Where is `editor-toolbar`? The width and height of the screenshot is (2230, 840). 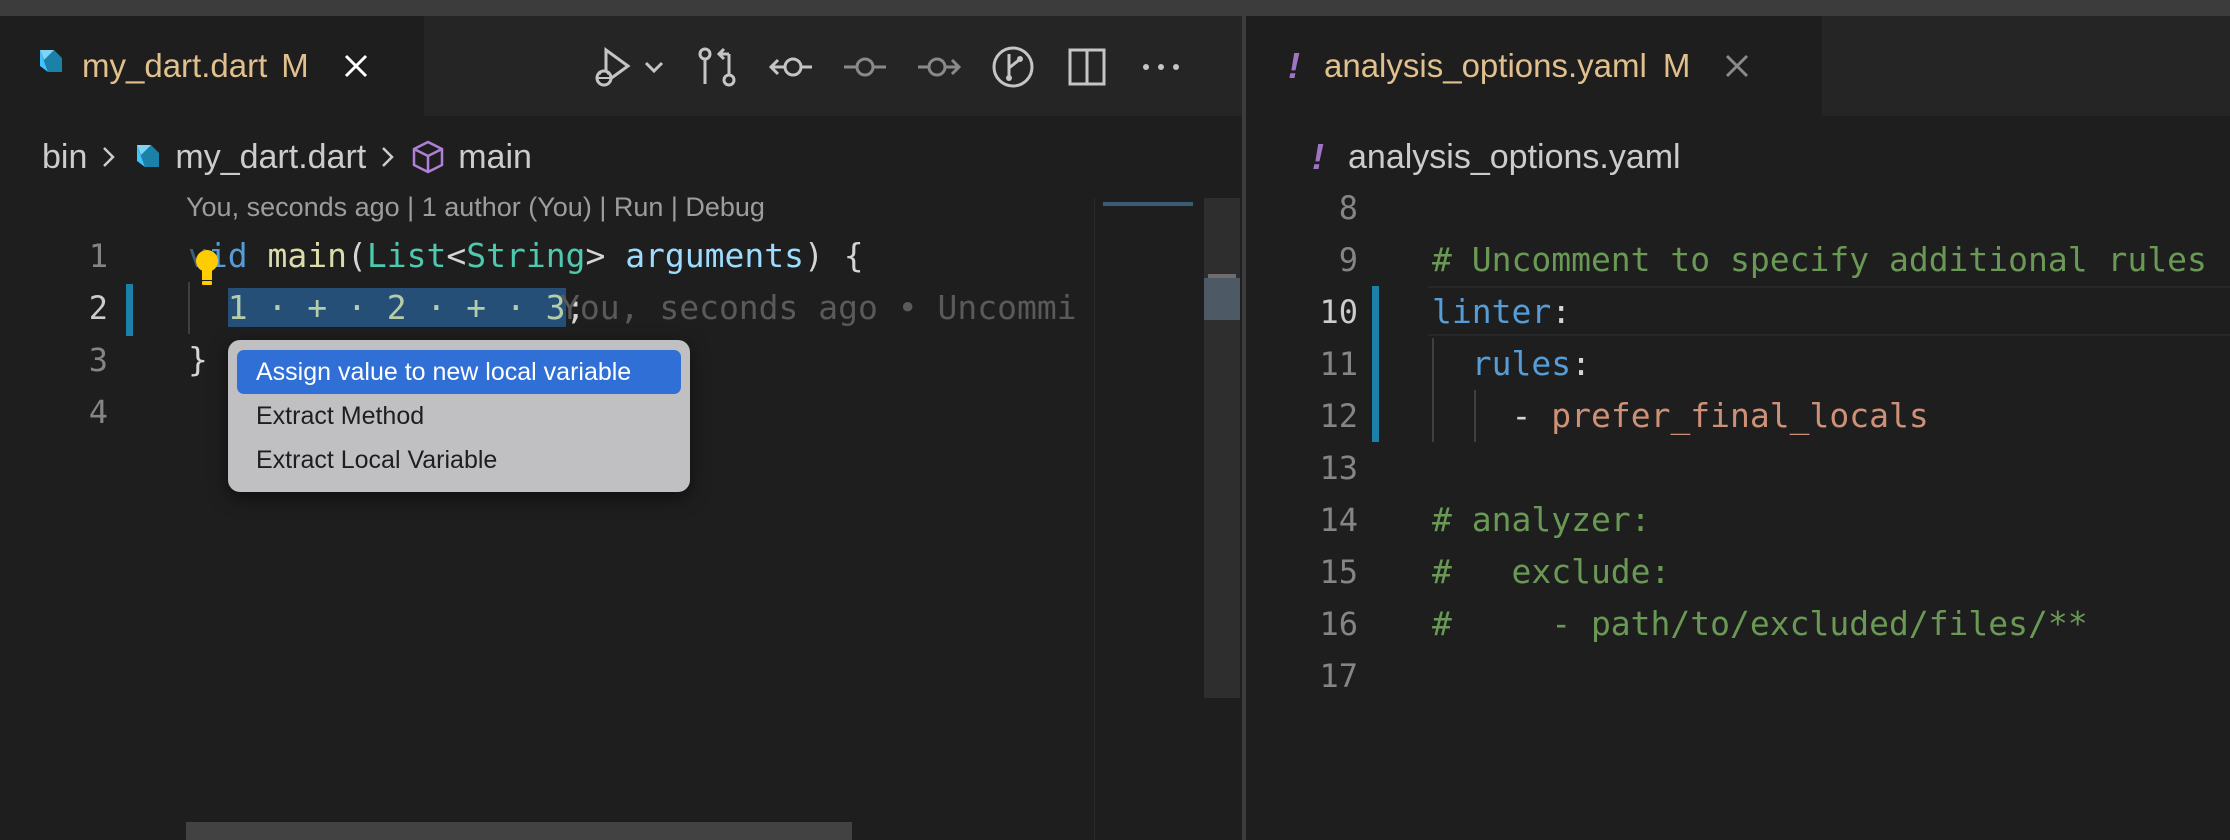 editor-toolbar is located at coordinates (901, 67).